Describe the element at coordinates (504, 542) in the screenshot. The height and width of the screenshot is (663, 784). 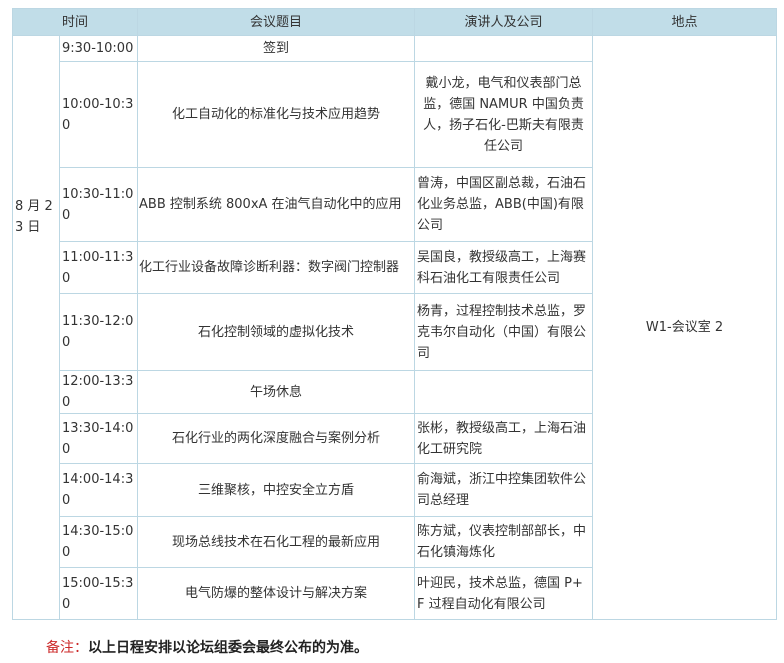
I see `speaker-cell: 陈方斌，仪表控制部部长，中石化镇海炼化` at that location.